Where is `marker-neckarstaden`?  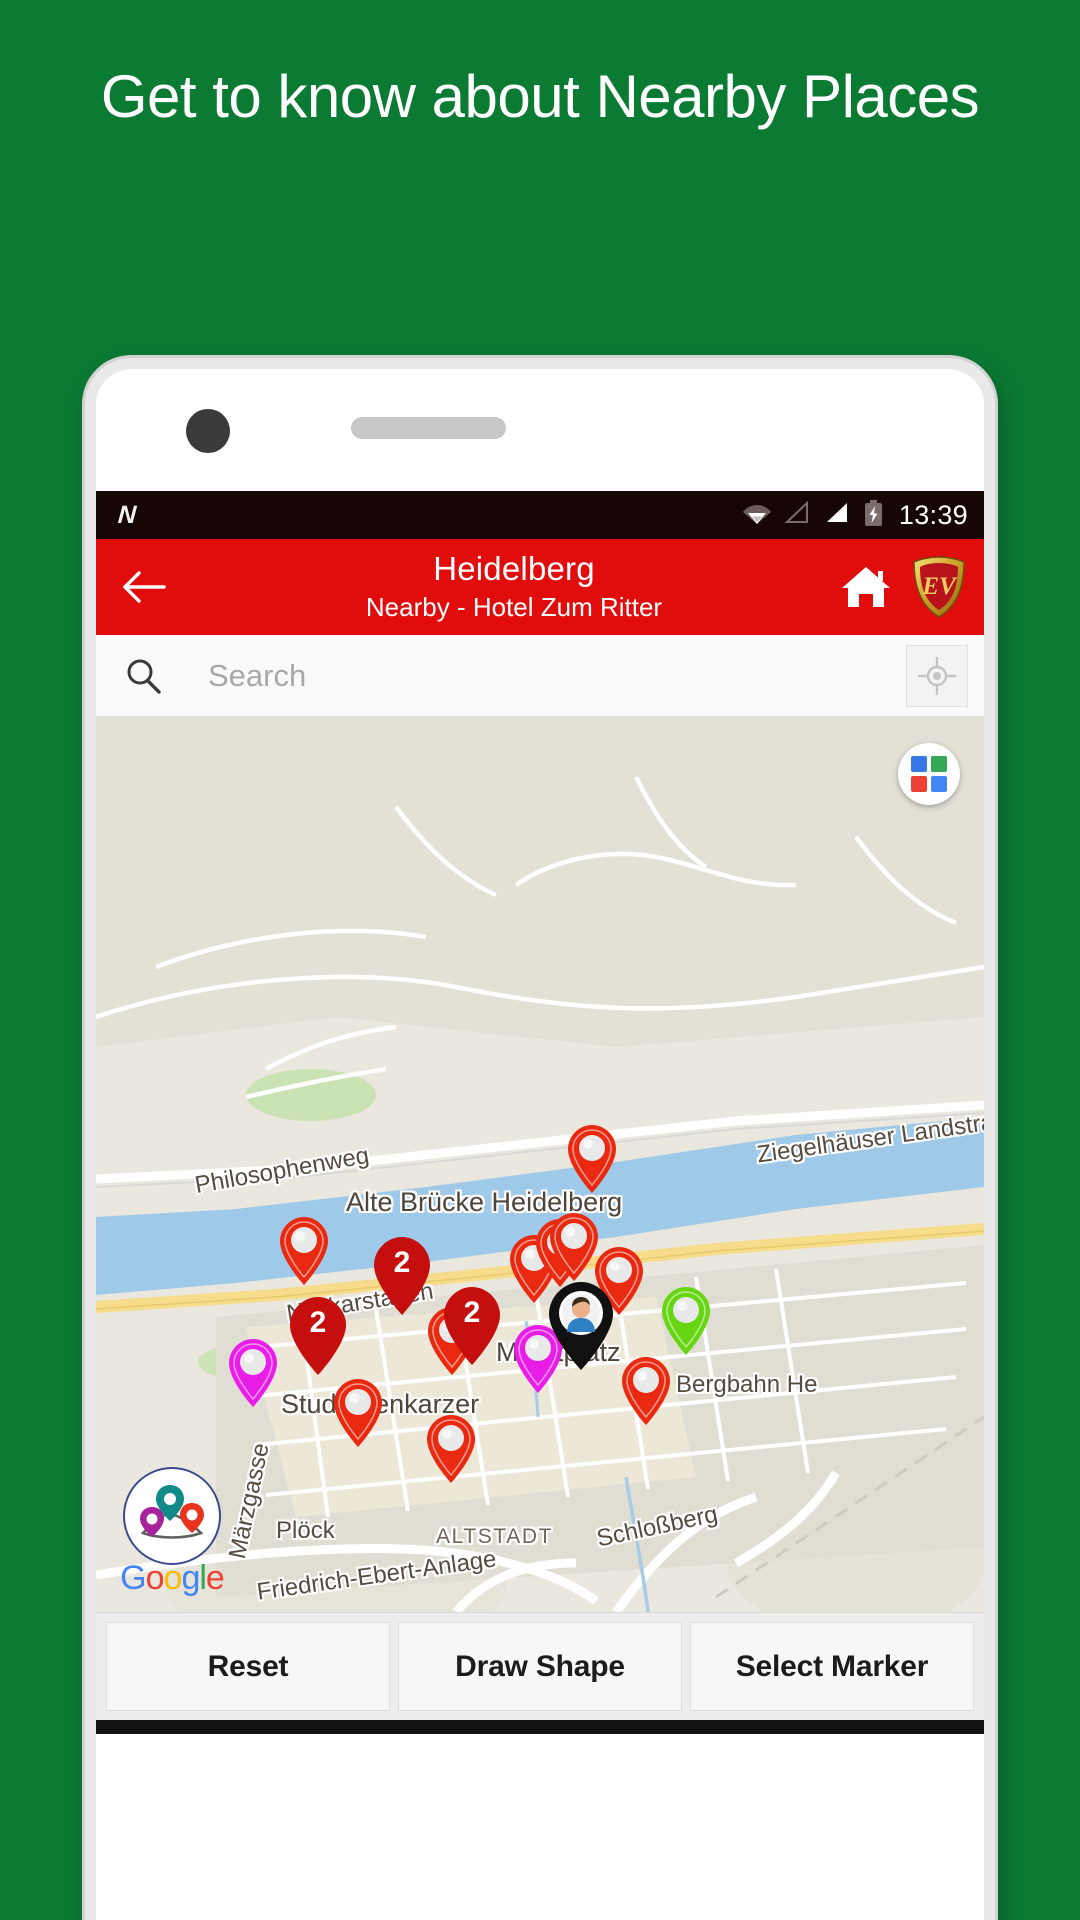 marker-neckarstaden is located at coordinates (304, 1251).